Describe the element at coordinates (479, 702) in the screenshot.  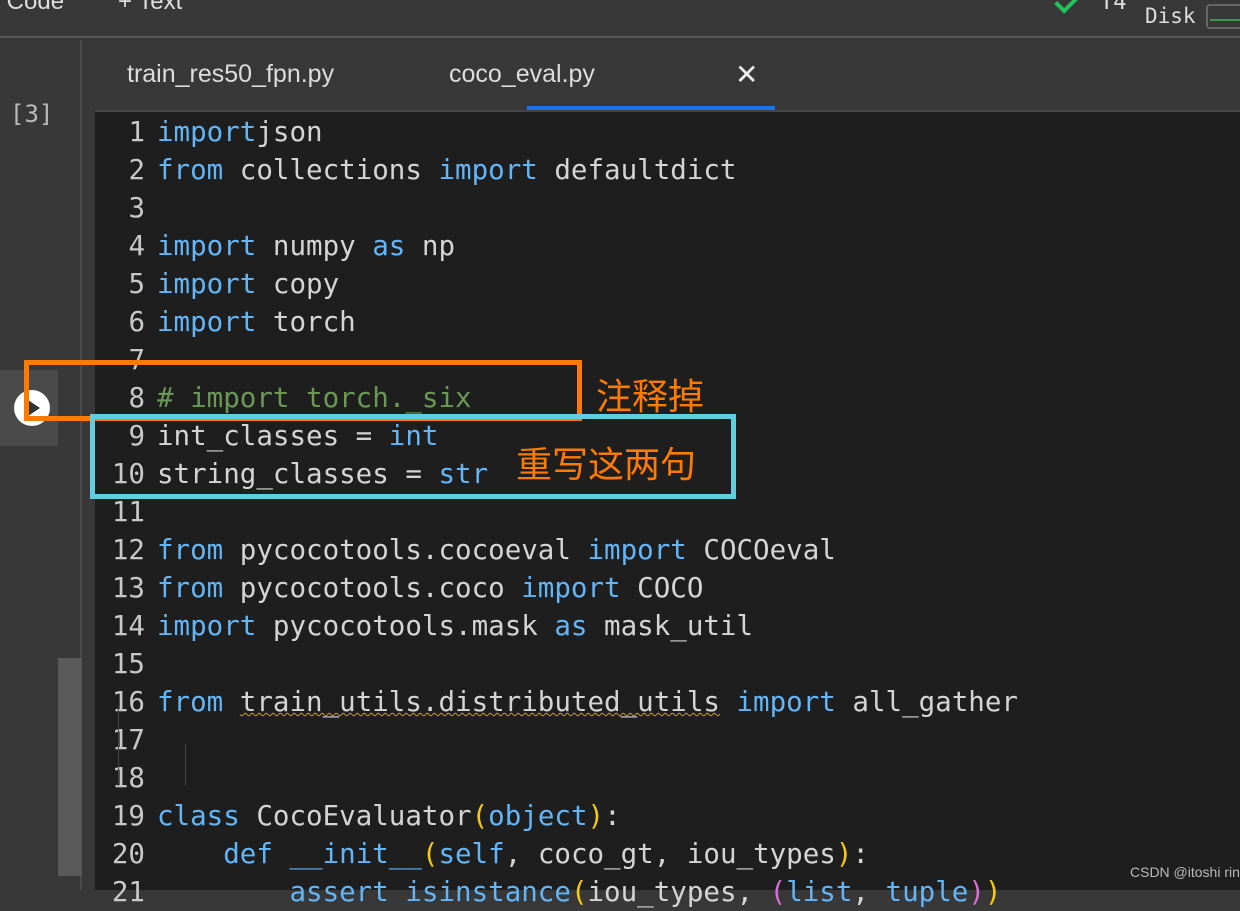
I see `code-token: train_utils.distributed_utils` at that location.